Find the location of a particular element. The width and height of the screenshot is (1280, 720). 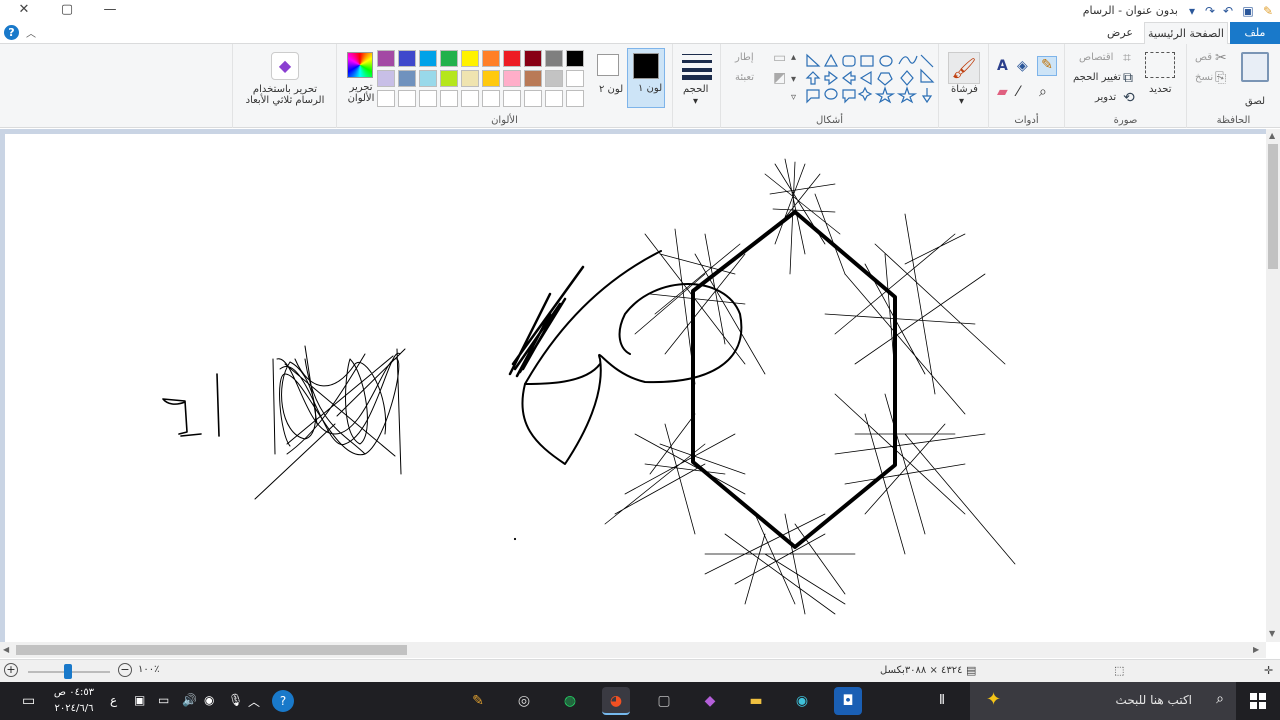

edit-colors-button: تحرير الألوان is located at coordinates (361, 93).